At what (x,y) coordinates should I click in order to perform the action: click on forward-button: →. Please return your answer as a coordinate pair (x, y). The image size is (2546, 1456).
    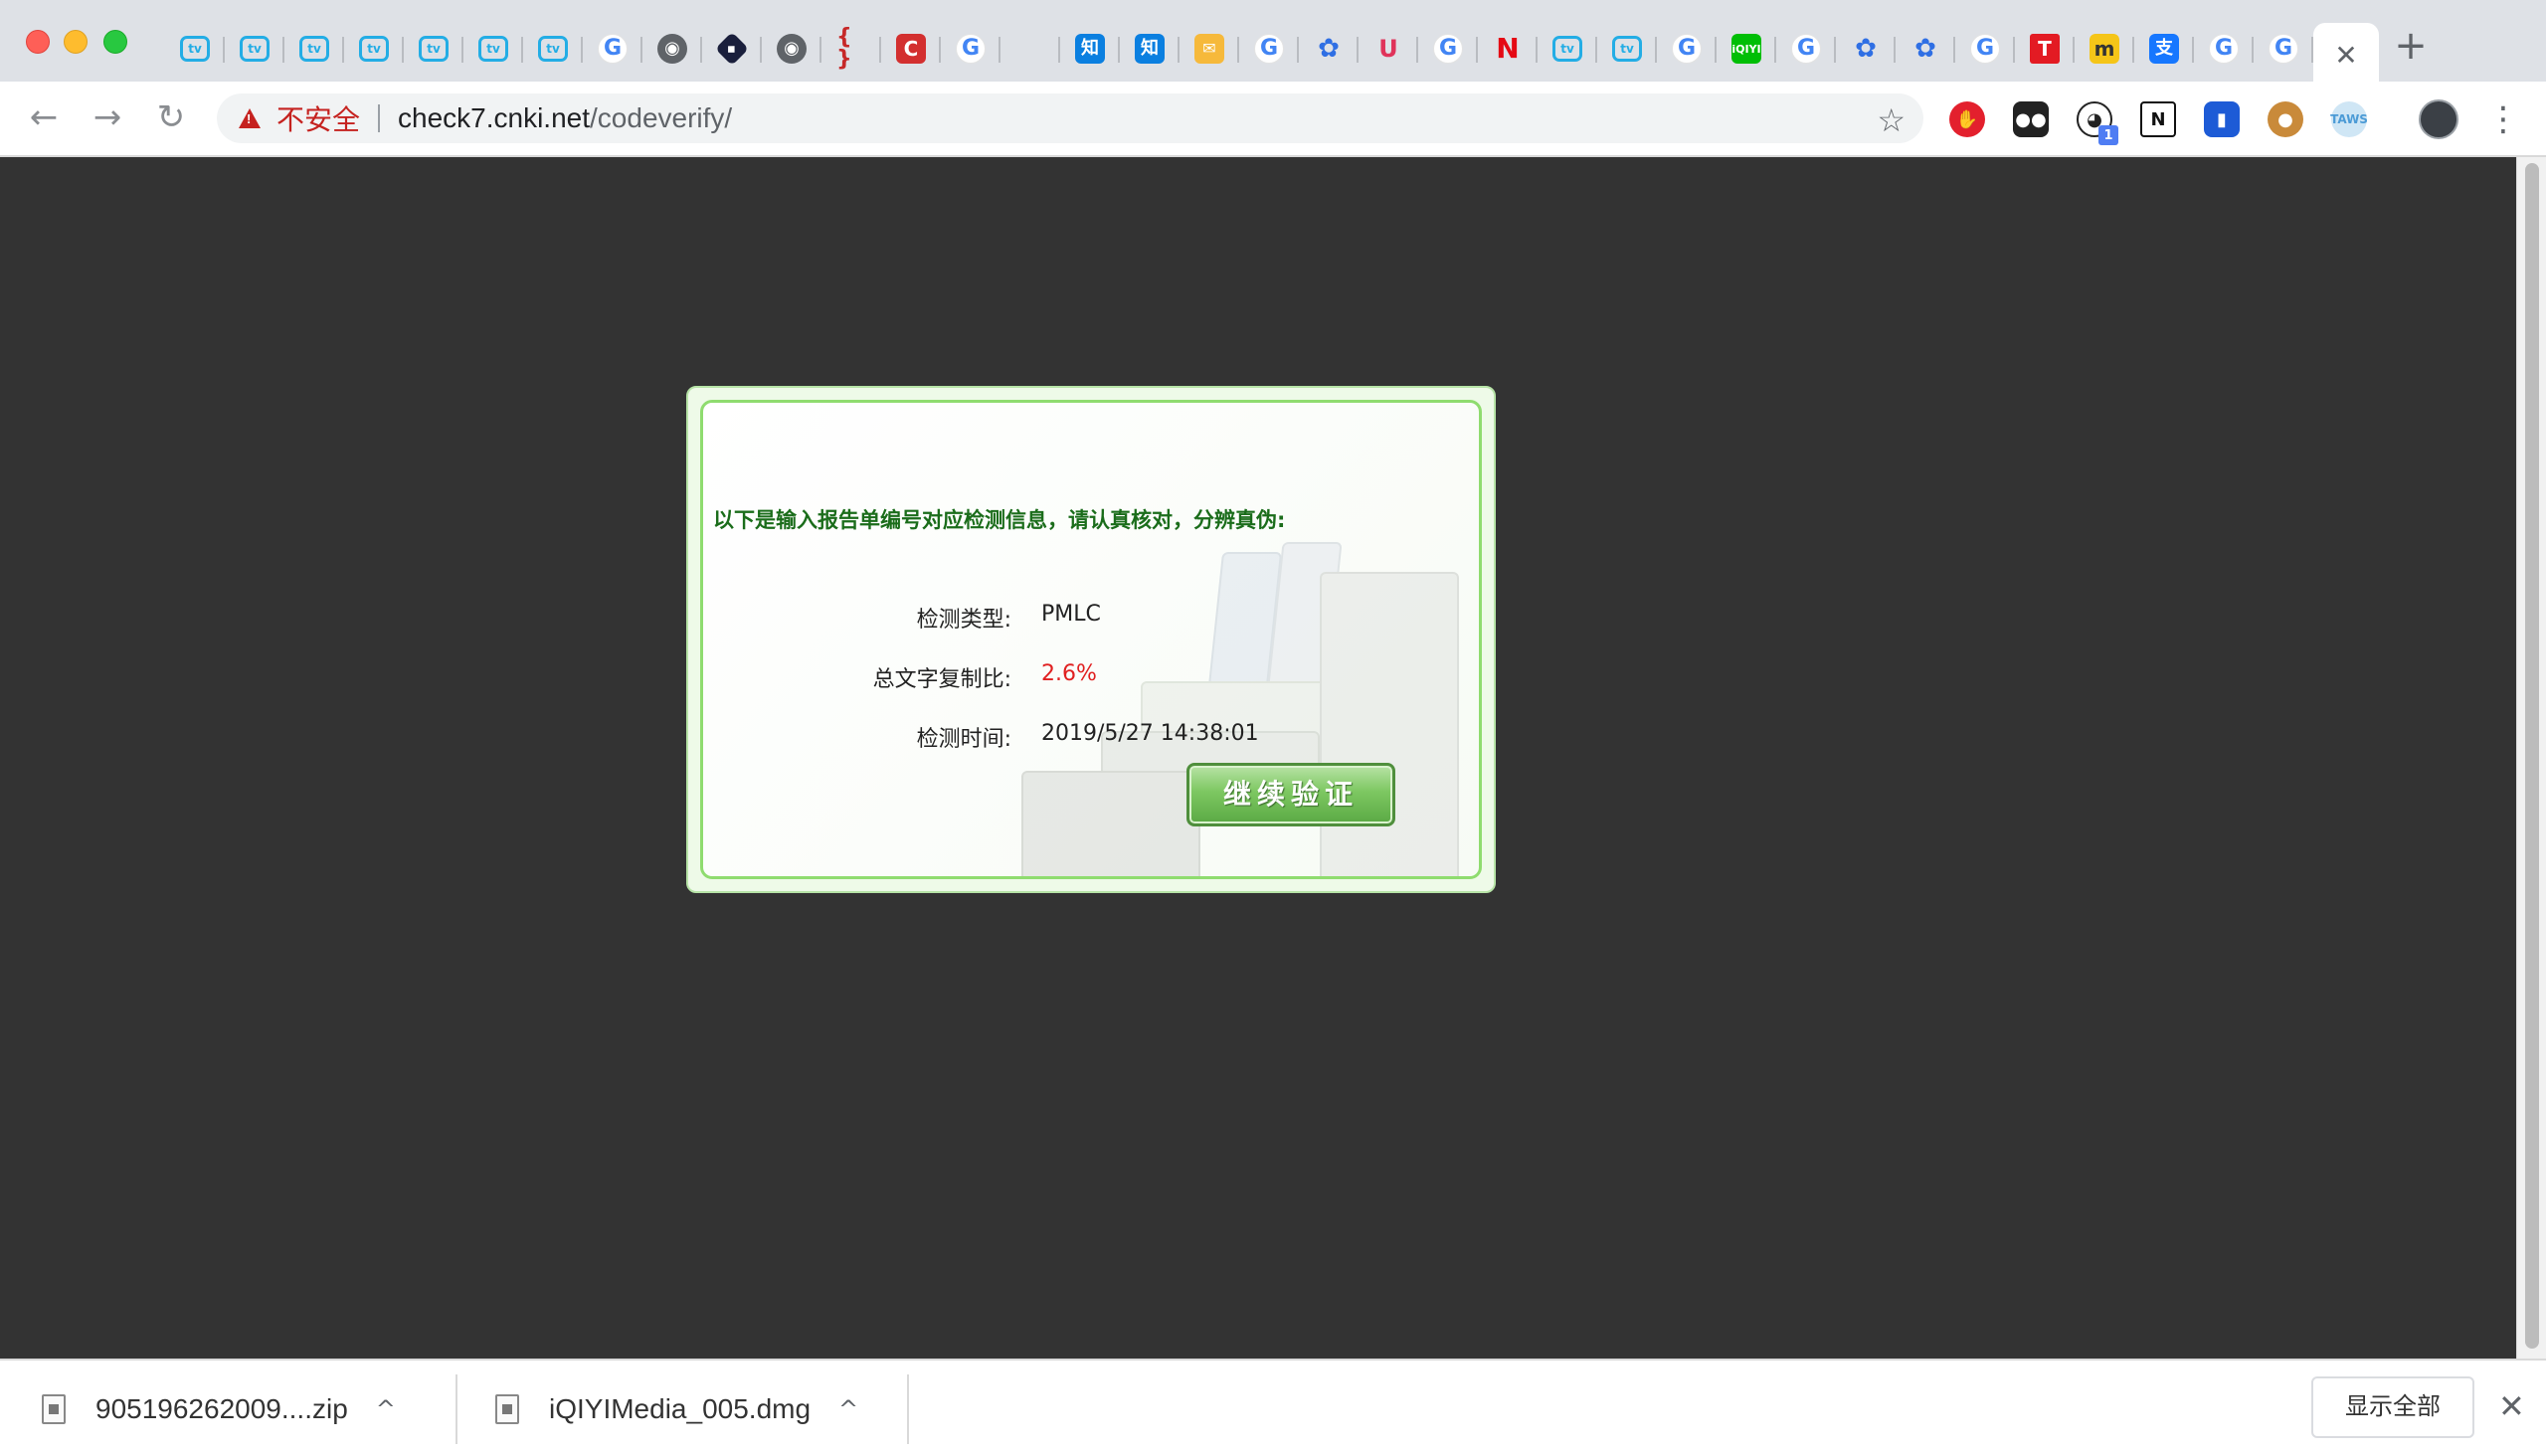
    Looking at the image, I should click on (107, 117).